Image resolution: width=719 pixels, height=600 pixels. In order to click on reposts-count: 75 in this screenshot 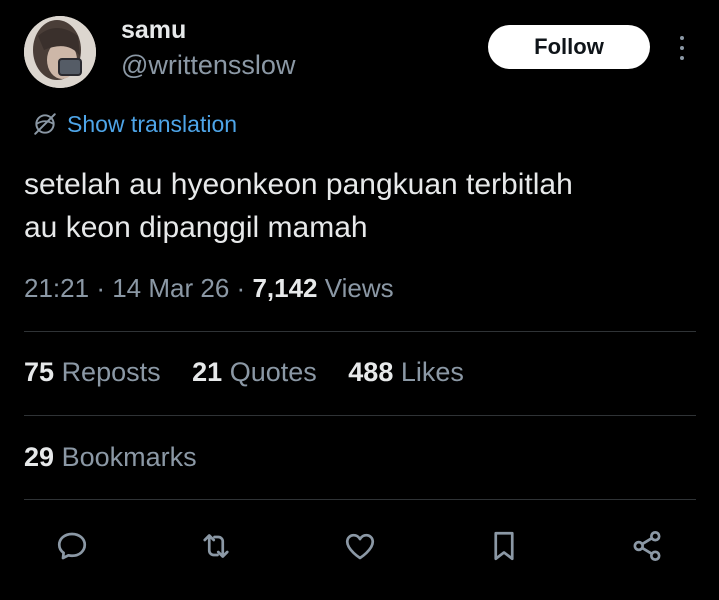, I will do `click(39, 372)`.